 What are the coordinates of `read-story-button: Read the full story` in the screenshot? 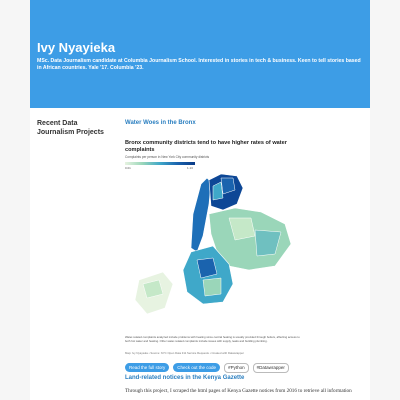 It's located at (147, 367).